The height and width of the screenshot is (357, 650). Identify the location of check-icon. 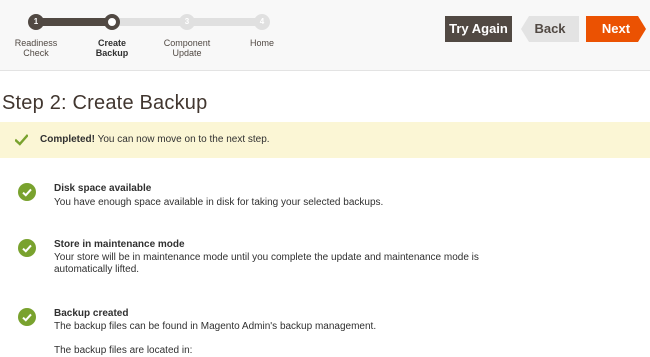
(21, 140).